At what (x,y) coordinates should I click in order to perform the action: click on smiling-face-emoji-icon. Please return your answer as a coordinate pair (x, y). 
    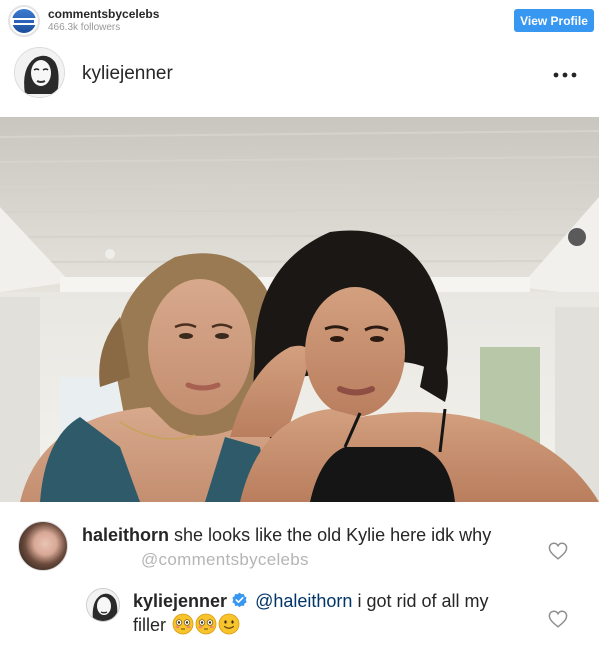
    Looking at the image, I should click on (229, 624).